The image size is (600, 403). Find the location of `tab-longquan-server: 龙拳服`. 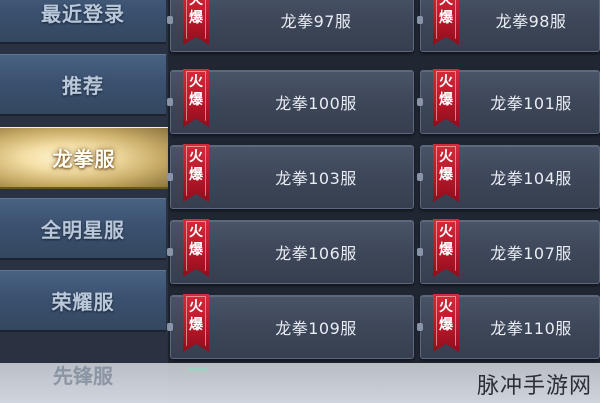

tab-longquan-server: 龙拳服 is located at coordinates (84, 158).